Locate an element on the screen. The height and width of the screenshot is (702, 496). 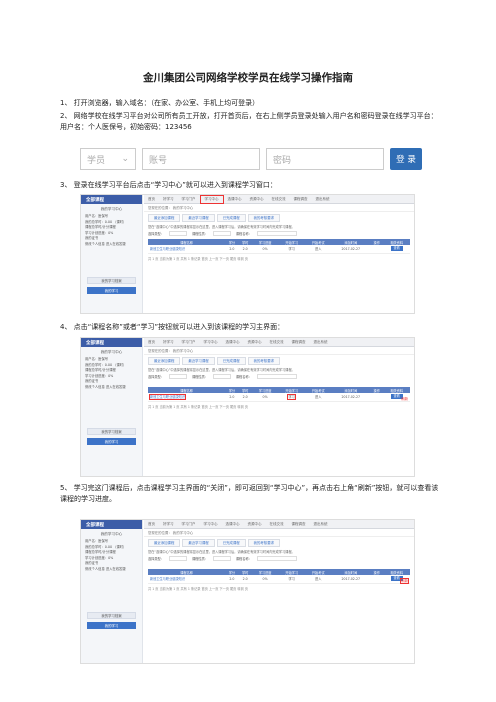
sidebar-title: 我的学习中心 is located at coordinates (111, 352).